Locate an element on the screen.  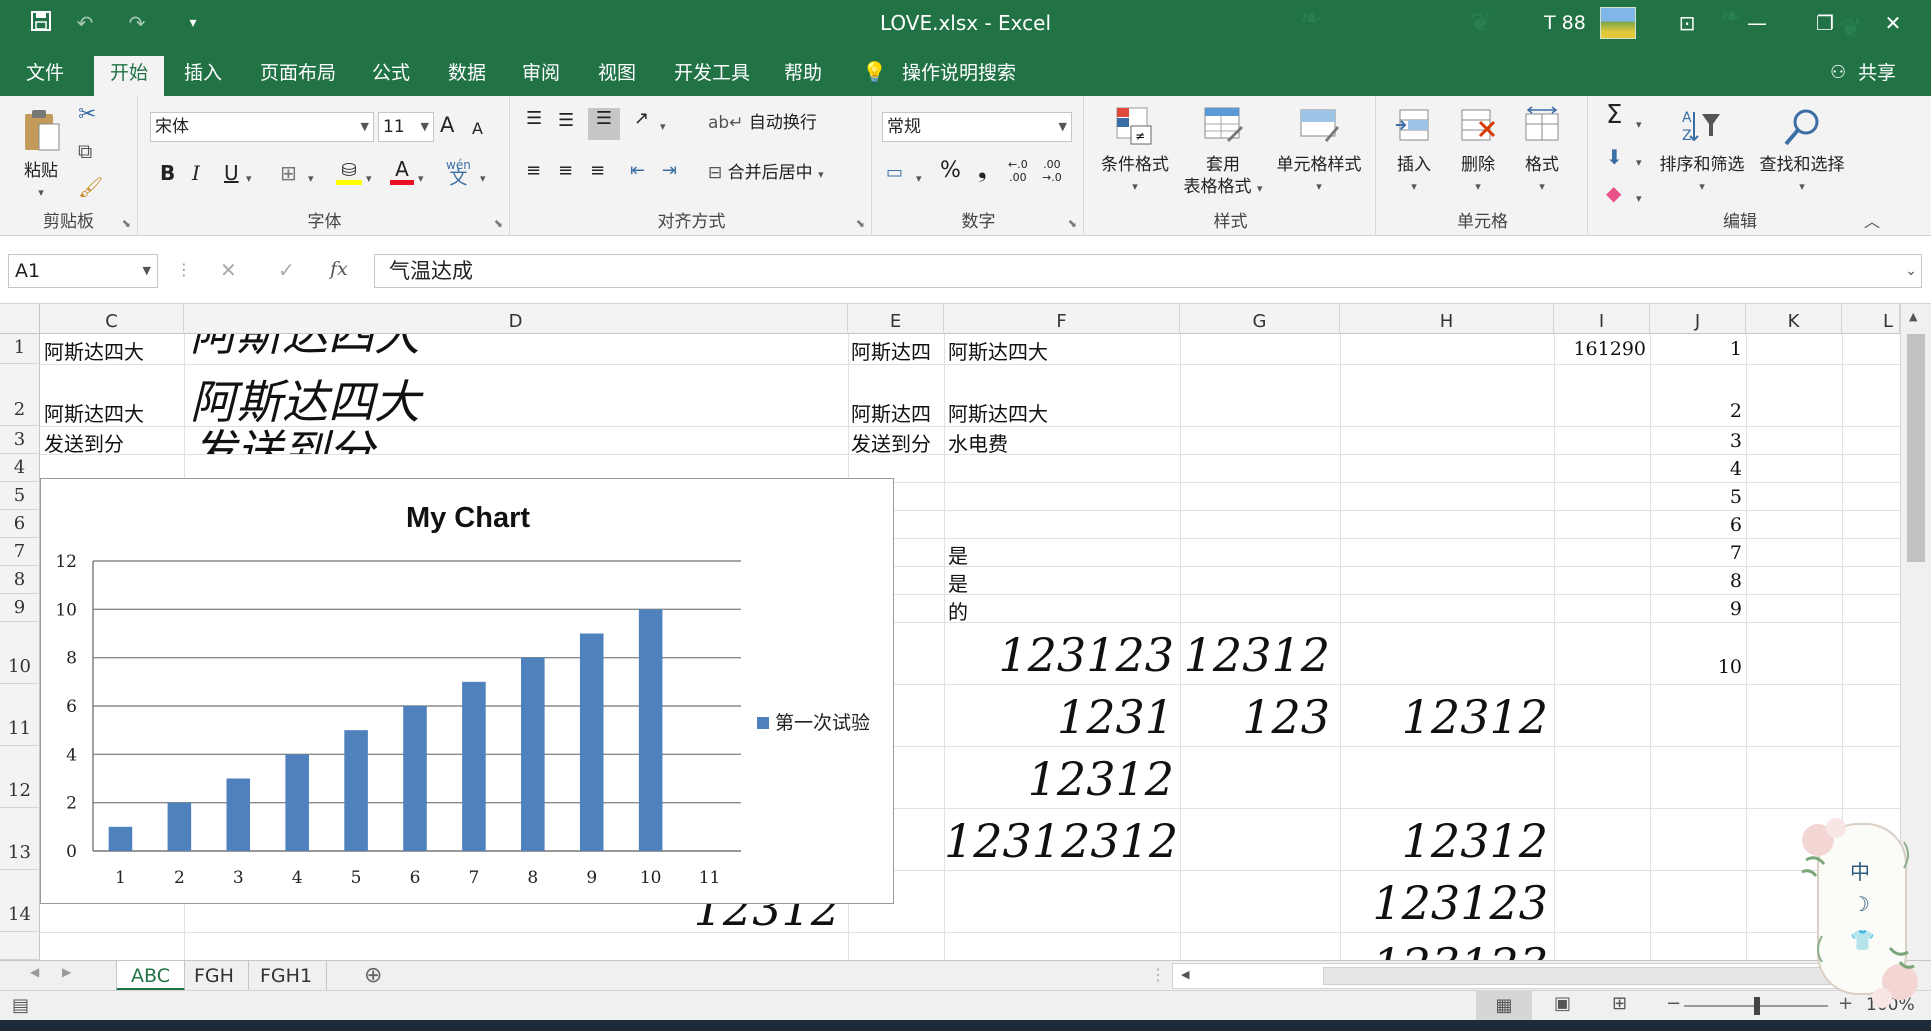
column-header-g: G is located at coordinates (1260, 319).